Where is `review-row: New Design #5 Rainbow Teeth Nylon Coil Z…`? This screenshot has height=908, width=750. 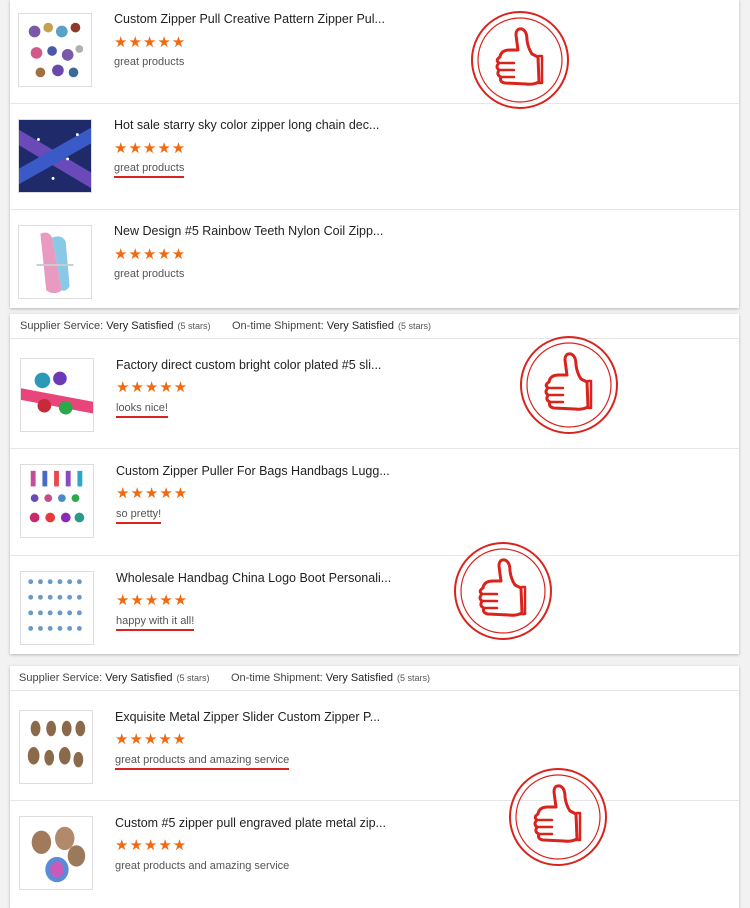 review-row: New Design #5 Rainbow Teeth Nylon Coil Z… is located at coordinates (374, 259).